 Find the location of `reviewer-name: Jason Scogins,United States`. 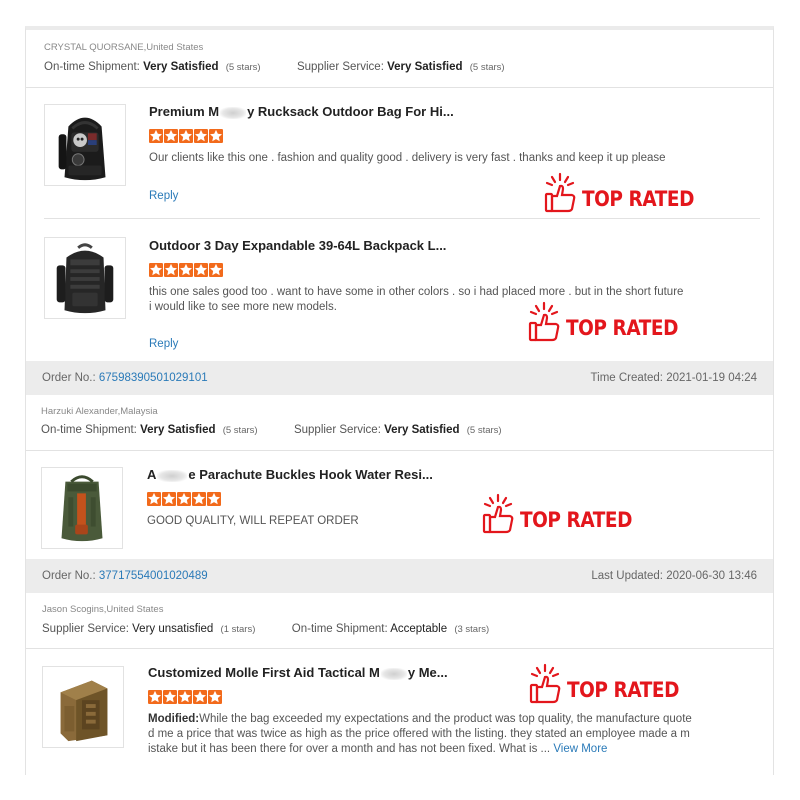

reviewer-name: Jason Scogins,United States is located at coordinates (103, 609).